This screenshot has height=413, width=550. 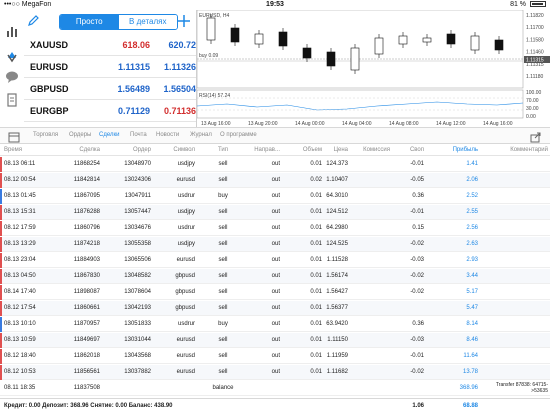 I want to click on column-header: Сделка, so click(x=80, y=150).